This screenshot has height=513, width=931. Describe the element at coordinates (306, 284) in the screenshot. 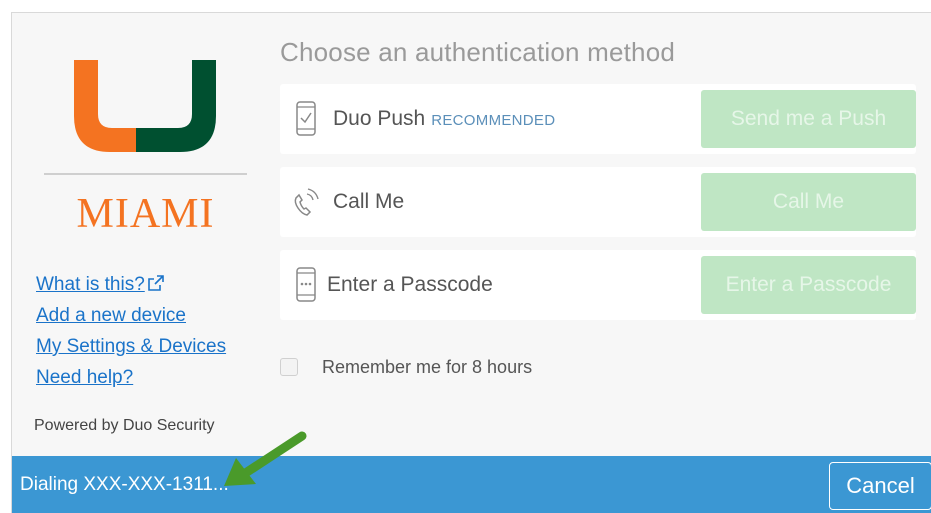

I see `phone-passcode-icon` at that location.